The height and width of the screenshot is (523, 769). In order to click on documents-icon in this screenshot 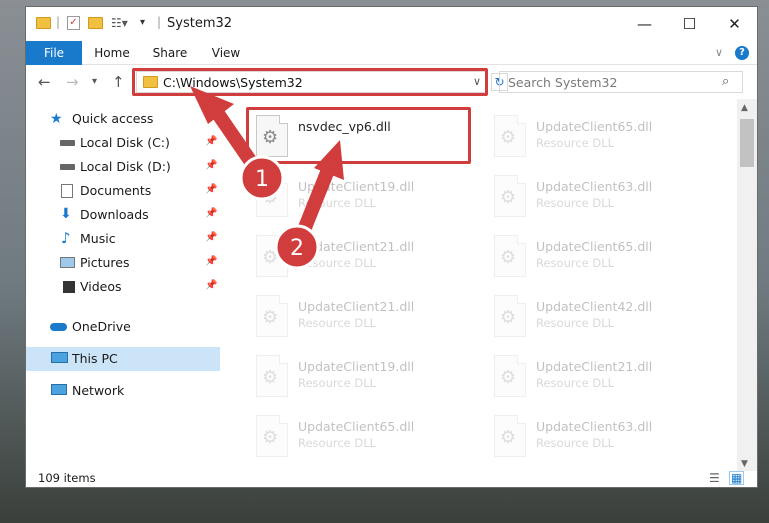, I will do `click(67, 191)`.